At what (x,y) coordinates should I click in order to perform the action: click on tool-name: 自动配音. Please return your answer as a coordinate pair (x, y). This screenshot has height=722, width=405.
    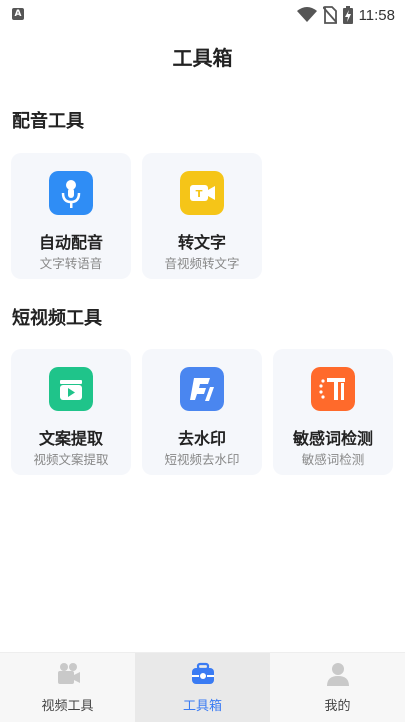
    Looking at the image, I should click on (70, 242).